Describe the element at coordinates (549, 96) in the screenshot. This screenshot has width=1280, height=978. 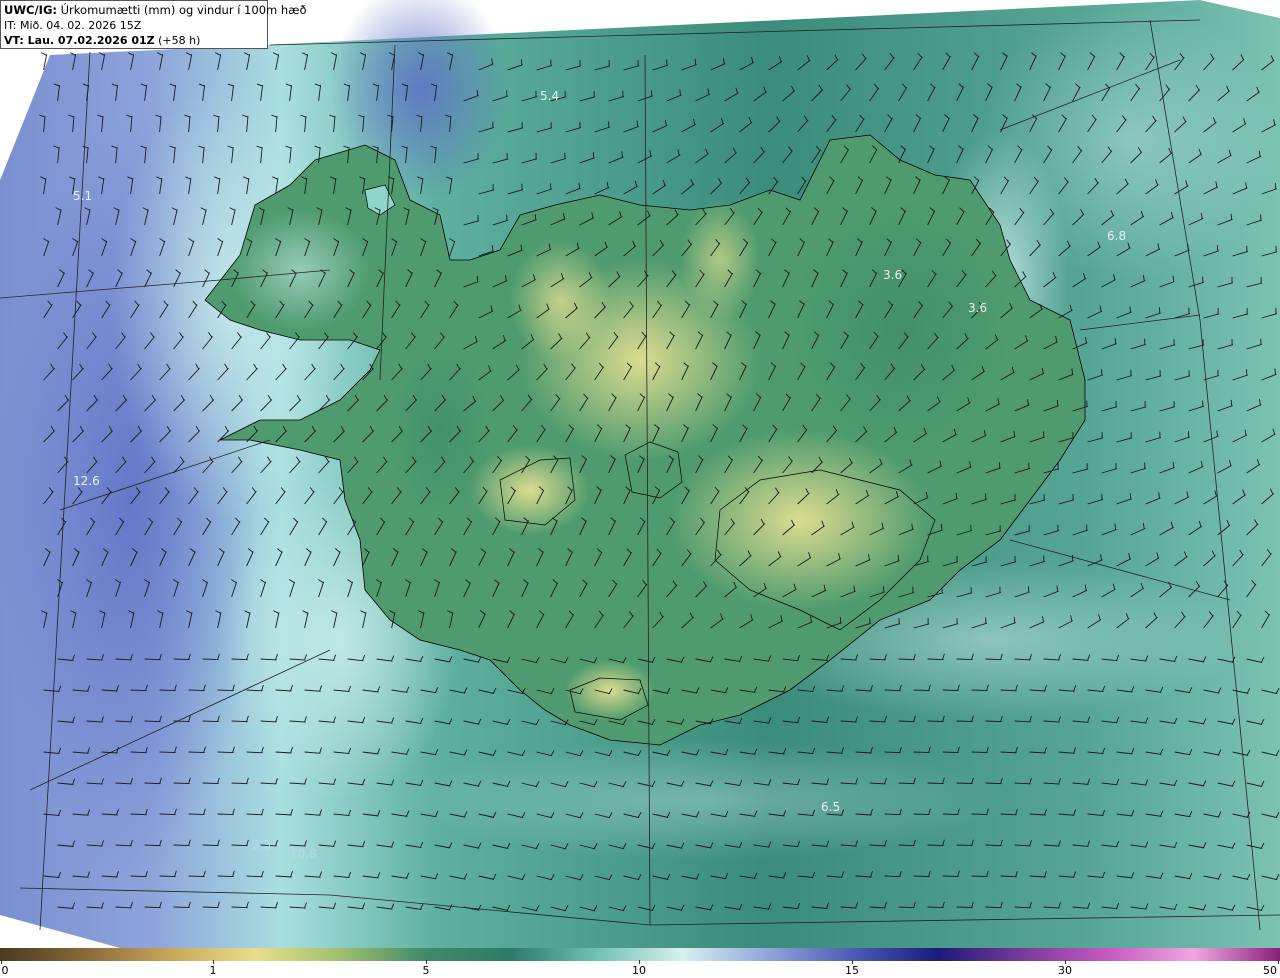
I see `value-label: 5.4` at that location.